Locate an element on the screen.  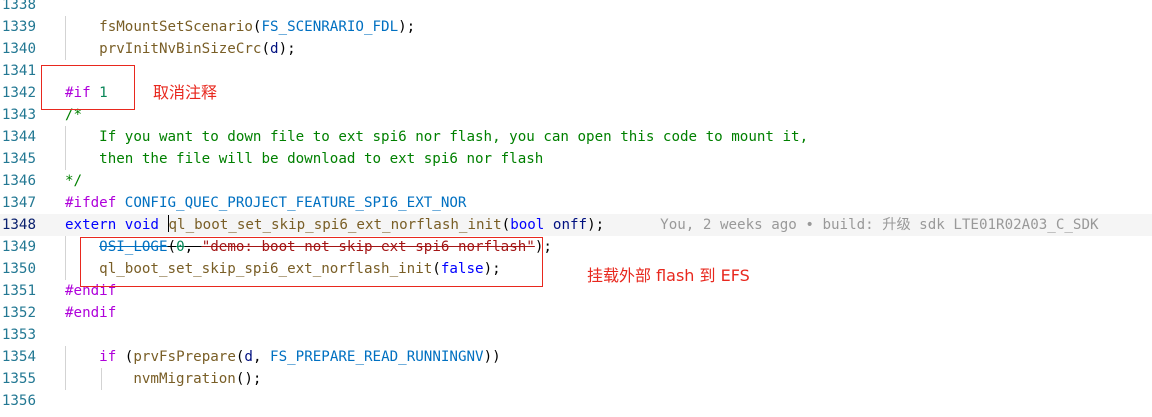
line-number: 1354 is located at coordinates (18, 357).